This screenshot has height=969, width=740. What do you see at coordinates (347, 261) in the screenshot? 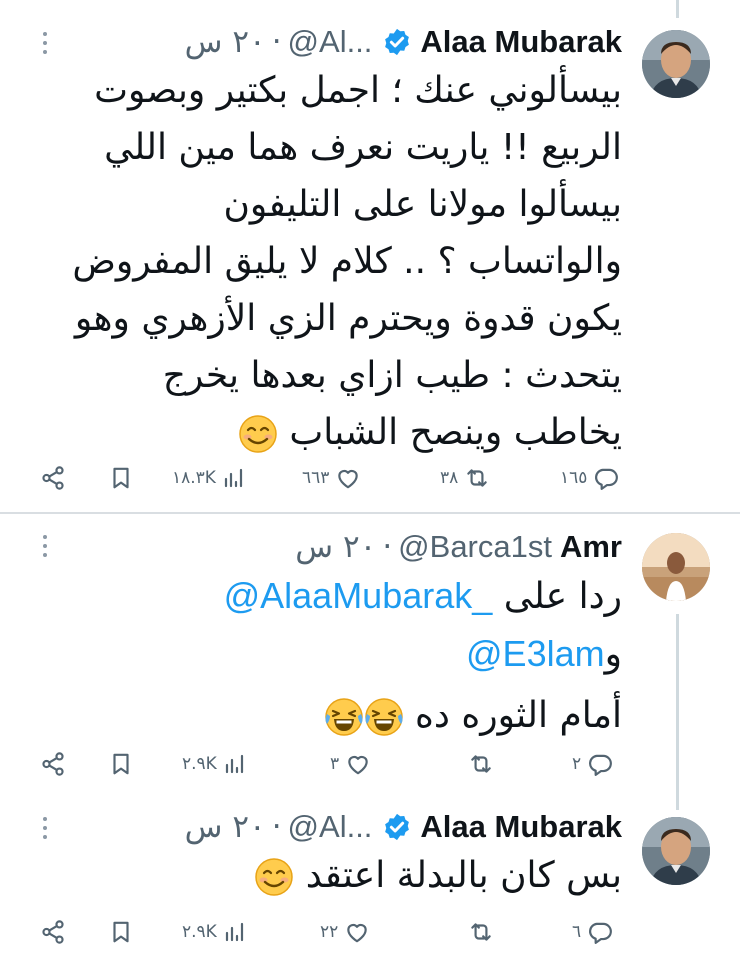
I see `tweet-text-line: والواتساب ؟ .. كلام لا يليق المفروض` at bounding box center [347, 261].